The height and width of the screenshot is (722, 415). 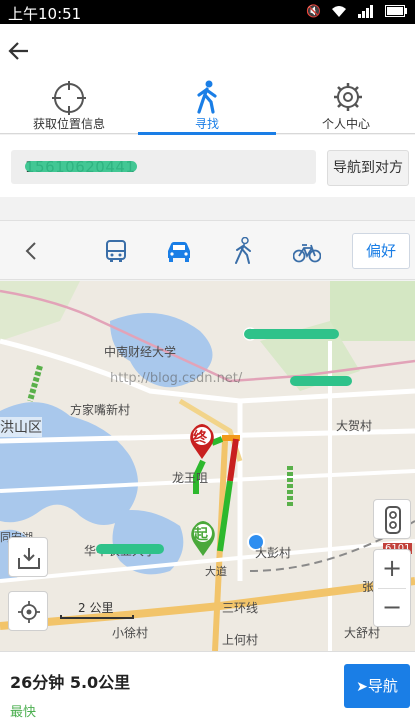 What do you see at coordinates (307, 252) in the screenshot?
I see `bicycle-icon` at bounding box center [307, 252].